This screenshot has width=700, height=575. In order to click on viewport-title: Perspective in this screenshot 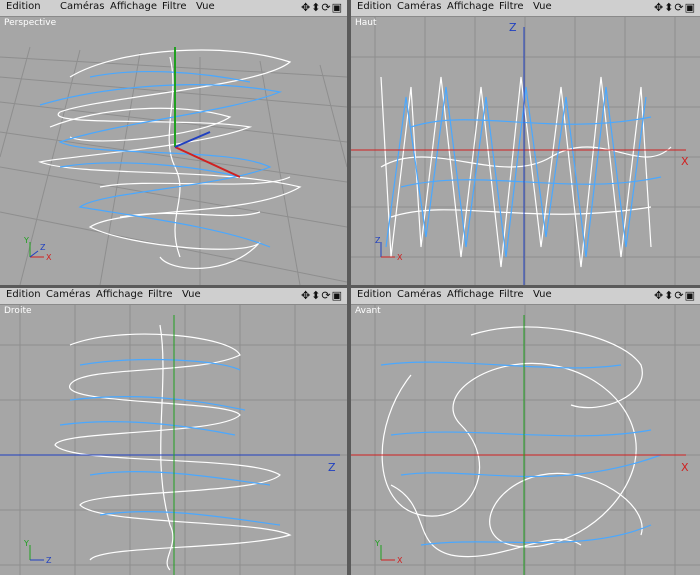, I will do `click(30, 23)`.